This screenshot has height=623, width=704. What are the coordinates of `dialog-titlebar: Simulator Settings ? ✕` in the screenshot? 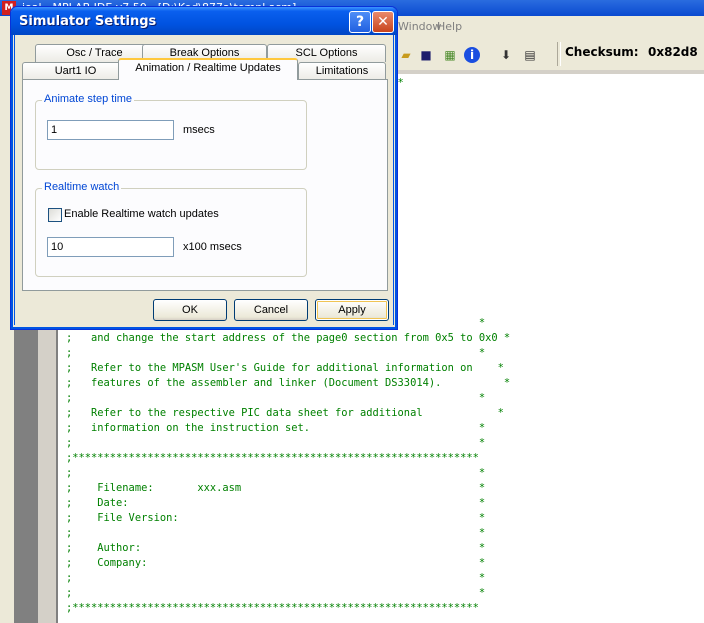 It's located at (204, 21).